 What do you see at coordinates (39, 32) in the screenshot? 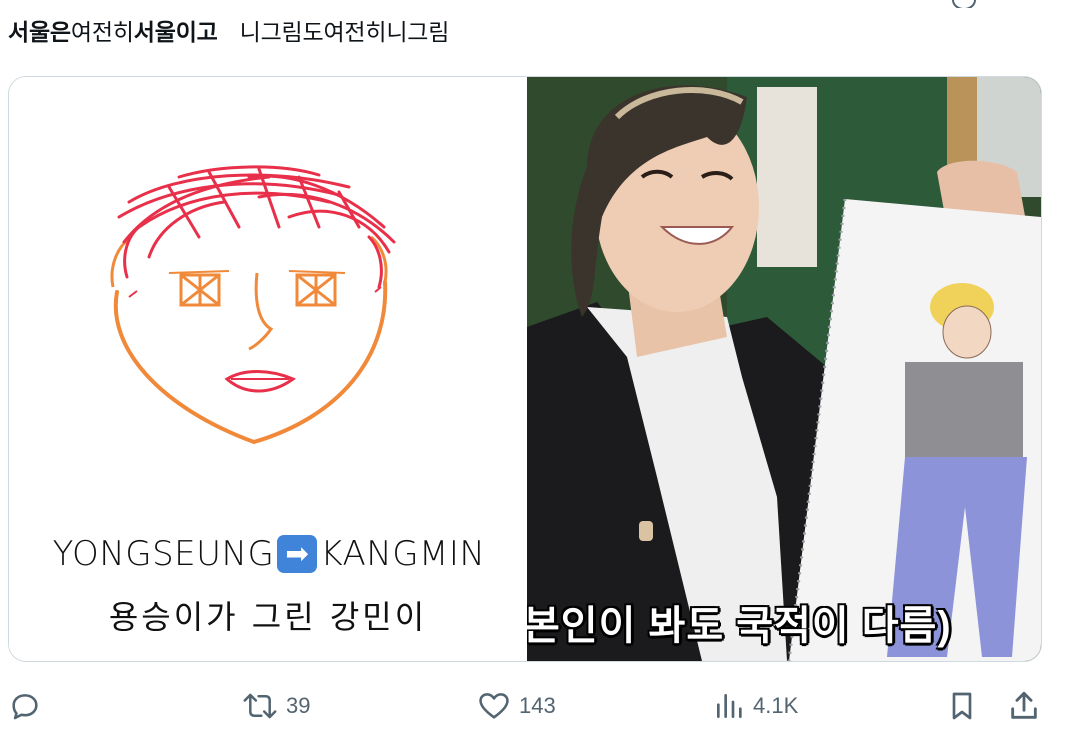
I see `tweet-text-bold-1: 서울은` at bounding box center [39, 32].